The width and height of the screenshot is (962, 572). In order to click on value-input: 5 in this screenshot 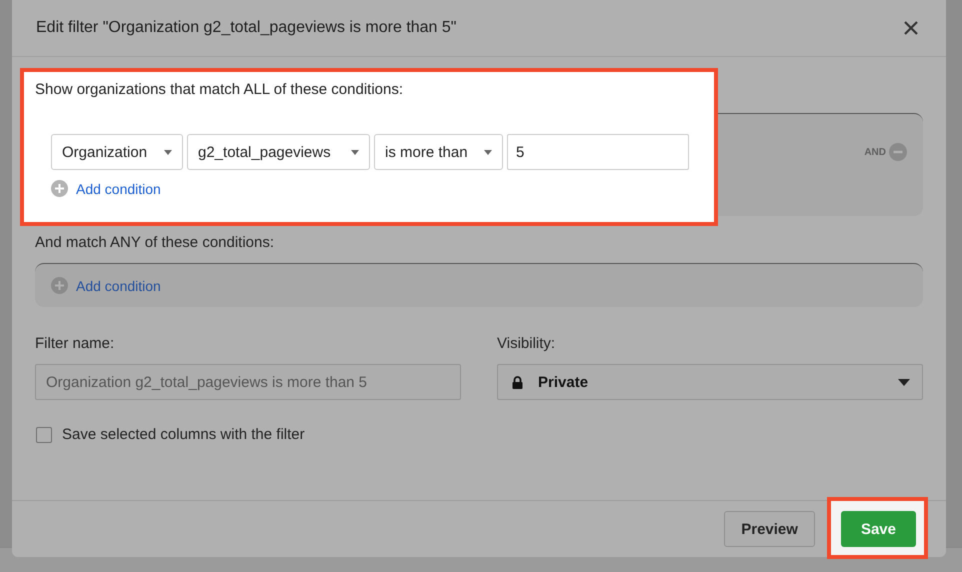, I will do `click(598, 152)`.